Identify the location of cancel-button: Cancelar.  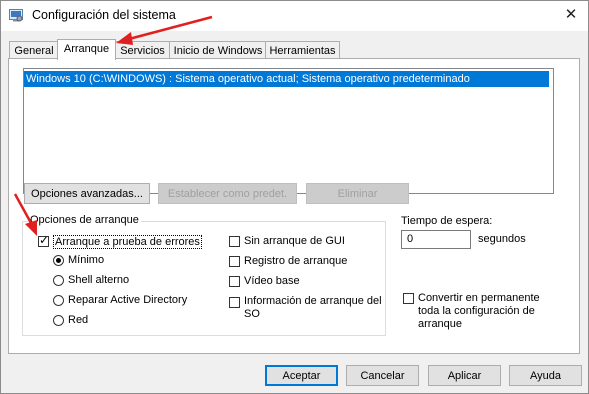
(382, 375).